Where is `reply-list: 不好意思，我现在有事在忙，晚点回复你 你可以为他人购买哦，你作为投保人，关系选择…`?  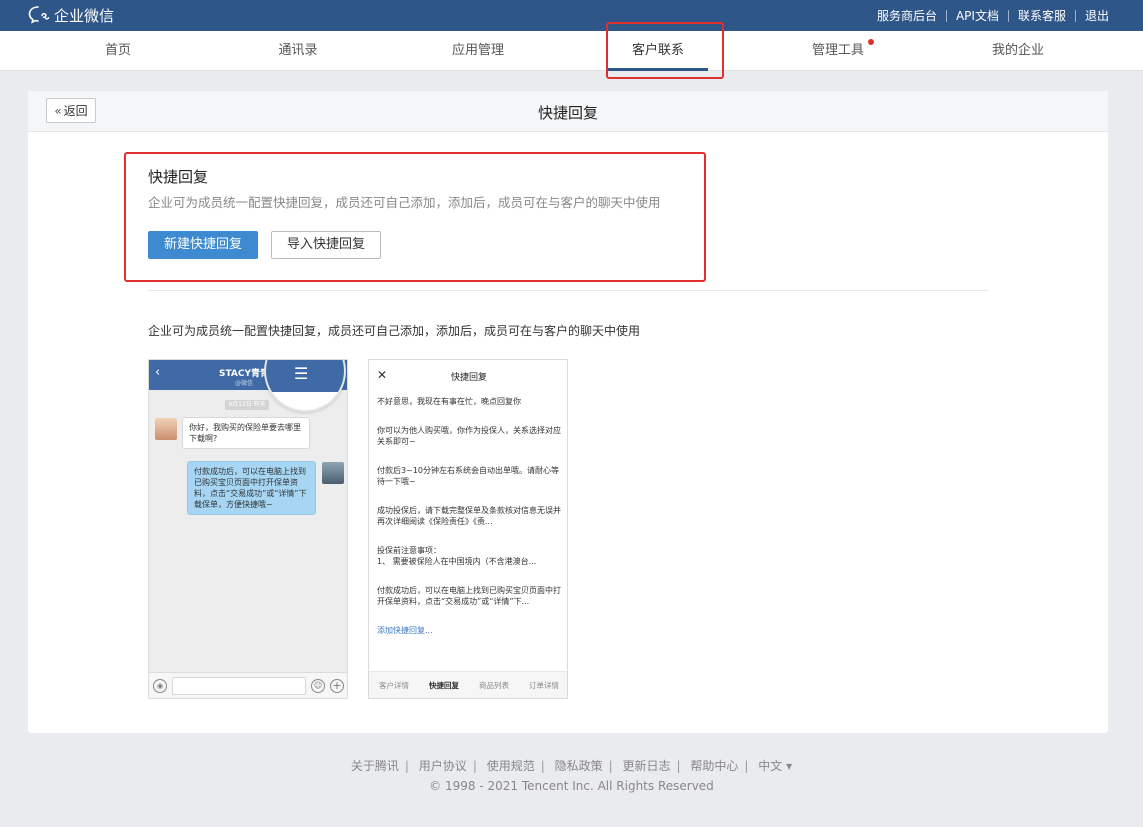
reply-list: 不好意思，我现在有事在忙，晚点回复你 你可以为他人购买哦，你作为投保人，关系选择… is located at coordinates (469, 516).